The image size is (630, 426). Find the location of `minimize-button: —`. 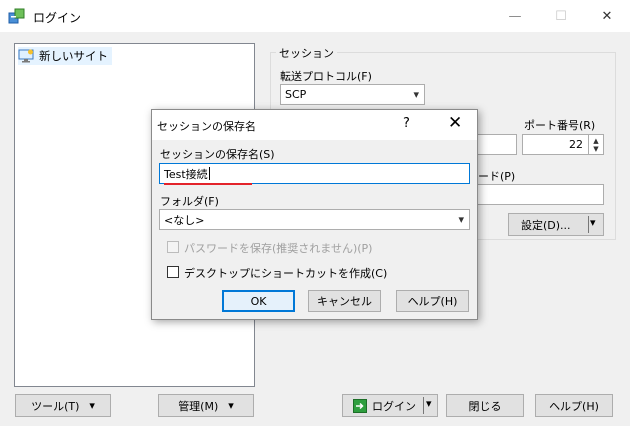

minimize-button: — is located at coordinates (515, 16).